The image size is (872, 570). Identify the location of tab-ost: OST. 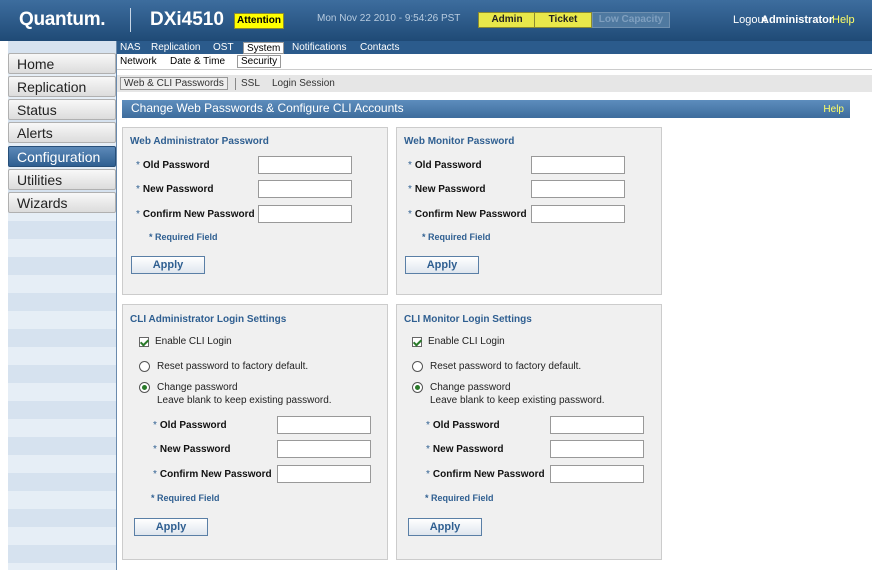
(223, 48).